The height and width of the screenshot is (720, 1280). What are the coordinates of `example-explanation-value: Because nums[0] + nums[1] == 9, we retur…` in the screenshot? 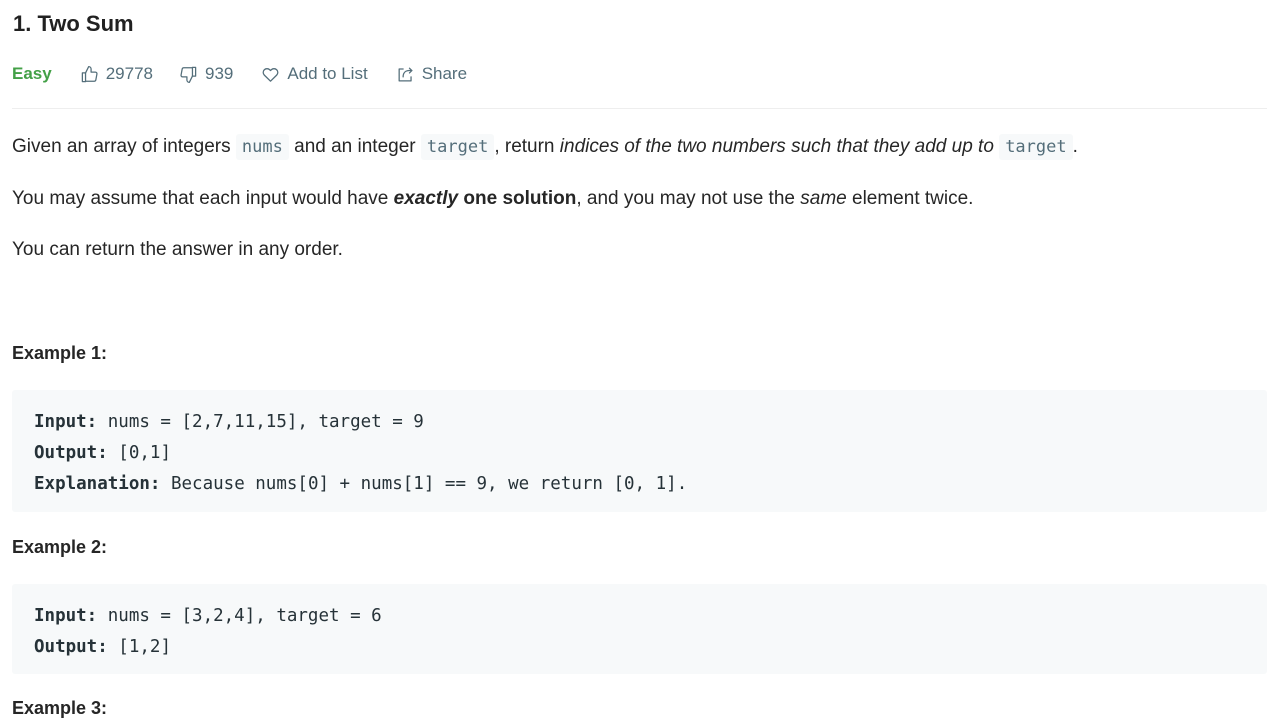 It's located at (424, 484).